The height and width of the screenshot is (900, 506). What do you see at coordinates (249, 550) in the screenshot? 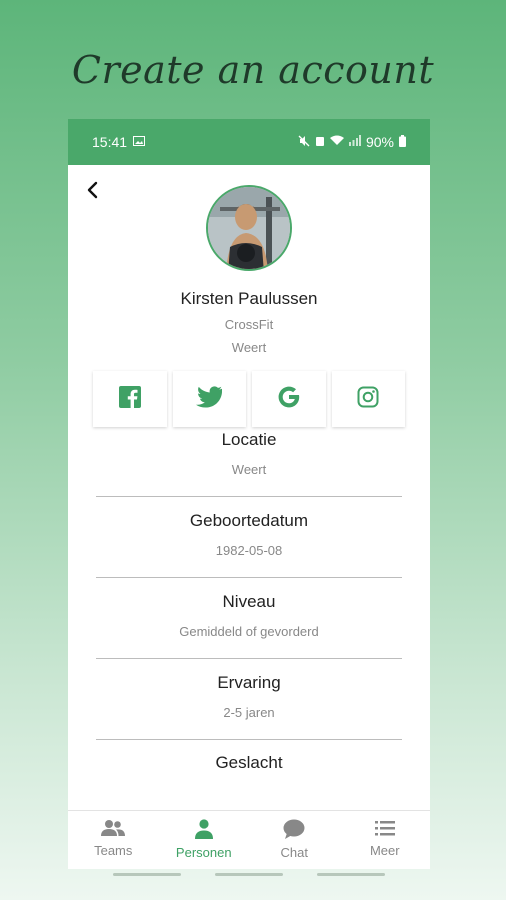
I see `section-value: 1982-05-08` at bounding box center [249, 550].